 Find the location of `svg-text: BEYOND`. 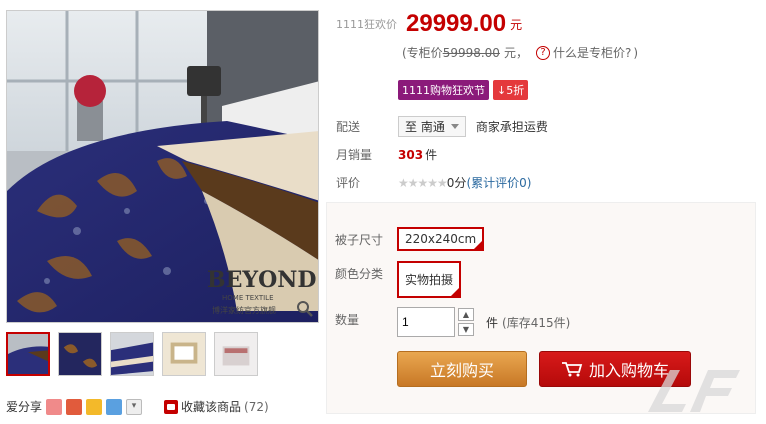

svg-text: BEYOND is located at coordinates (261, 280).